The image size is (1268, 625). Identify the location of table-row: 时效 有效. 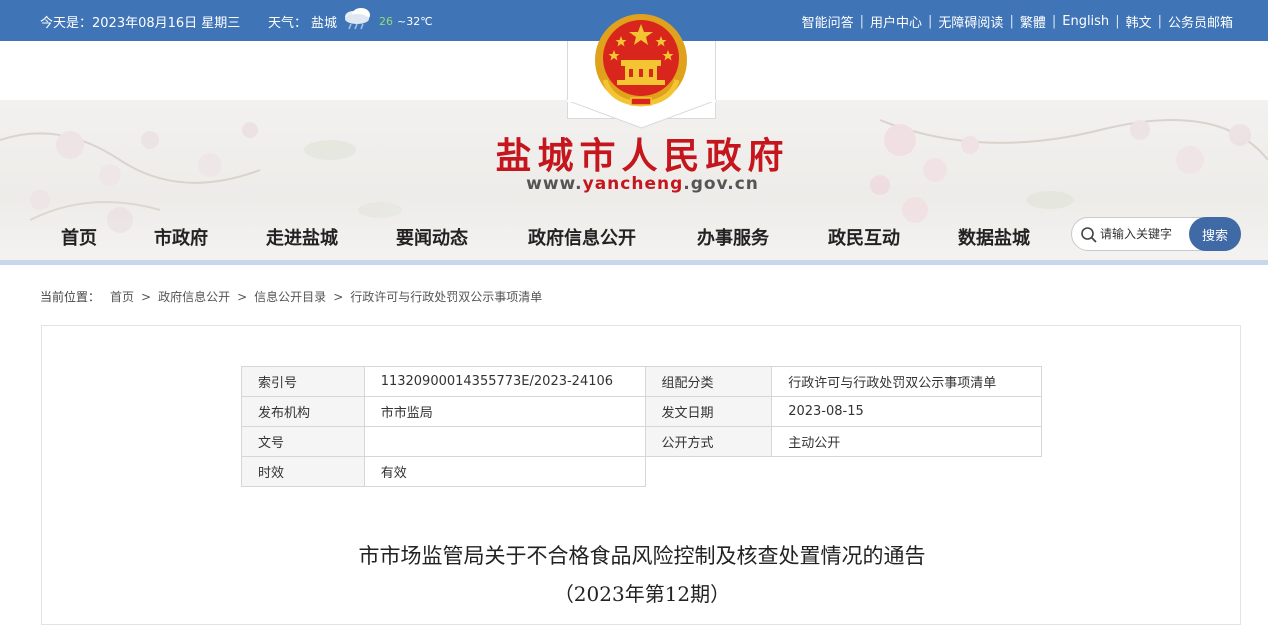
(641, 471).